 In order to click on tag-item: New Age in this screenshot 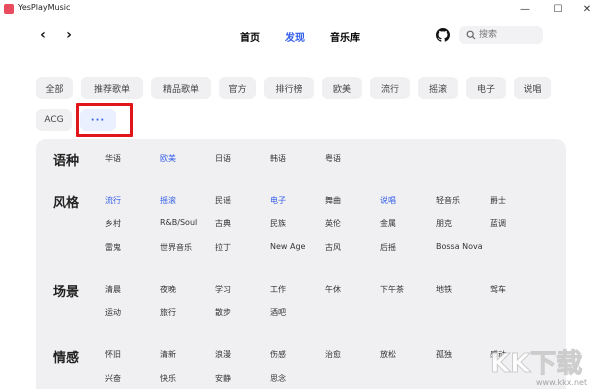, I will do `click(287, 246)`.